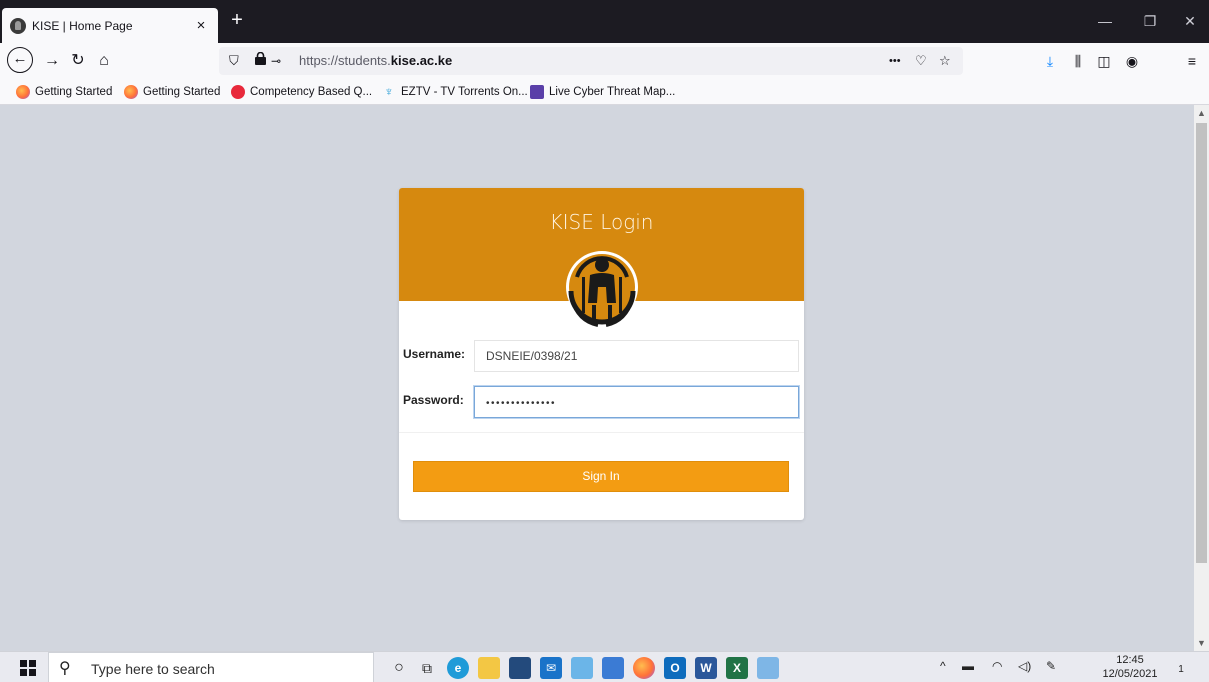 The width and height of the screenshot is (1209, 682). I want to click on password-row: Password: ••••••••••••••, so click(601, 402).